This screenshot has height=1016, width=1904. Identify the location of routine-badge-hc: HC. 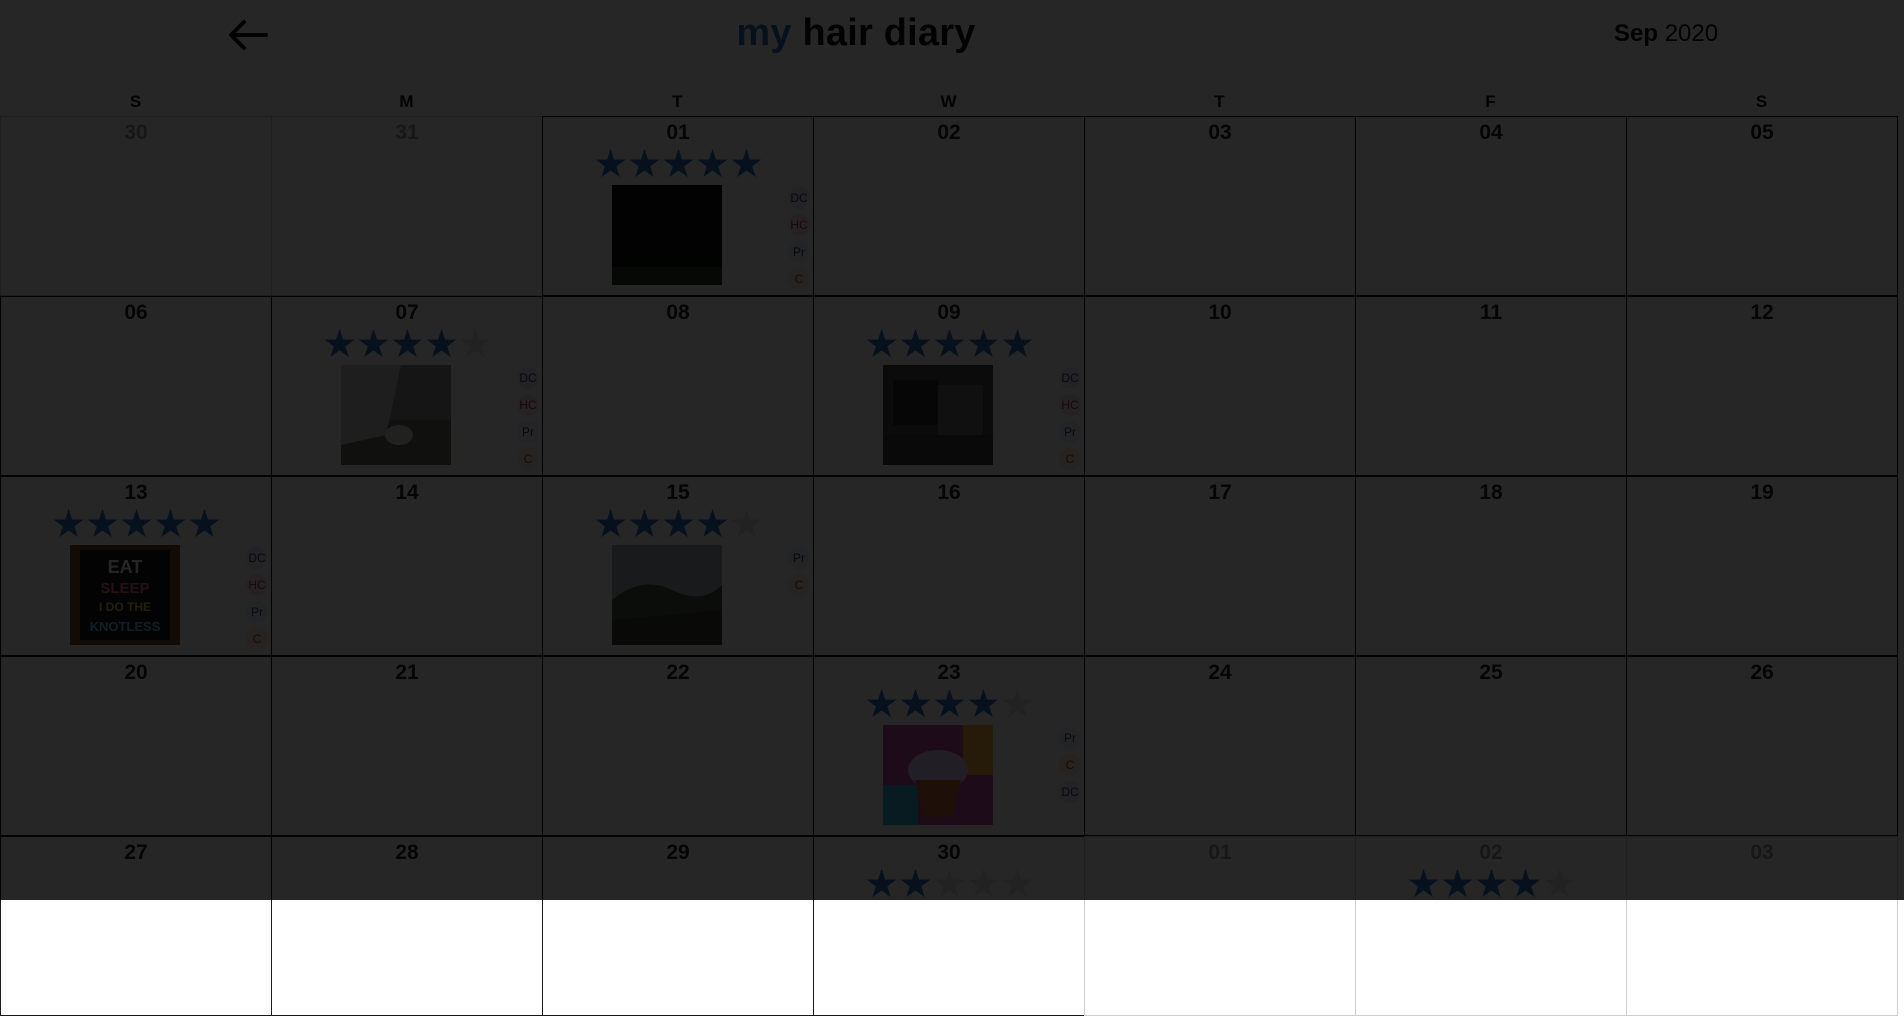
(1070, 405).